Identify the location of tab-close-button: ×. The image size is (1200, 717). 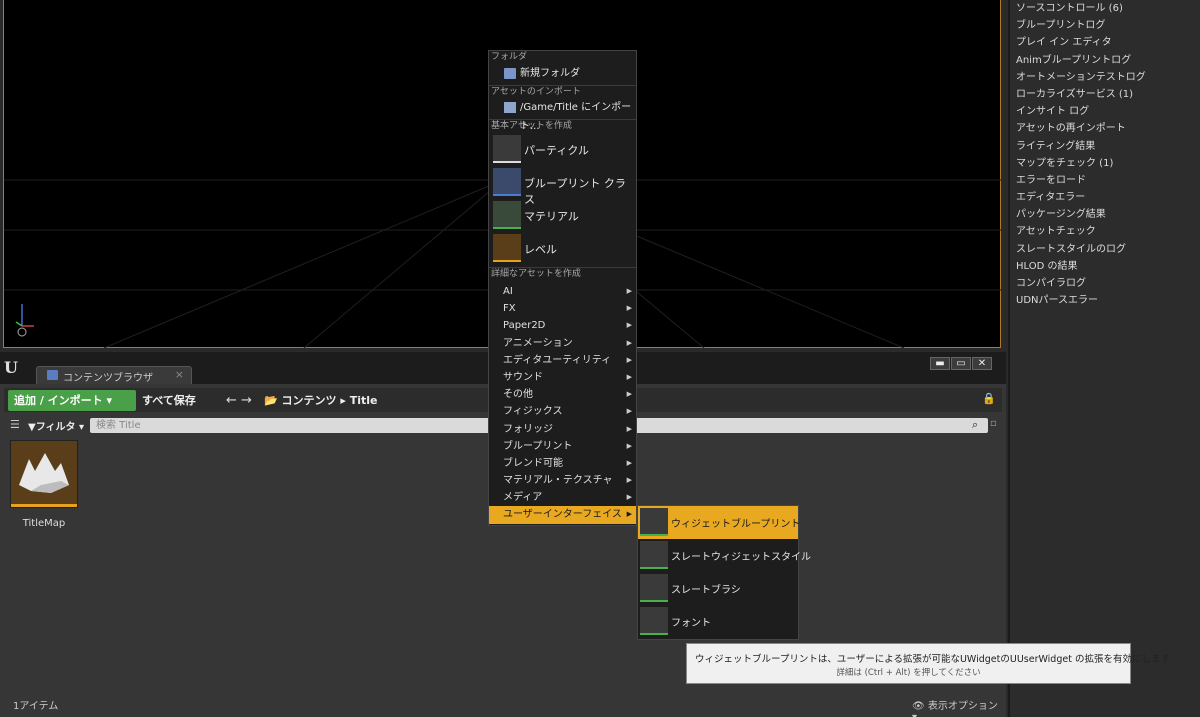
(179, 374).